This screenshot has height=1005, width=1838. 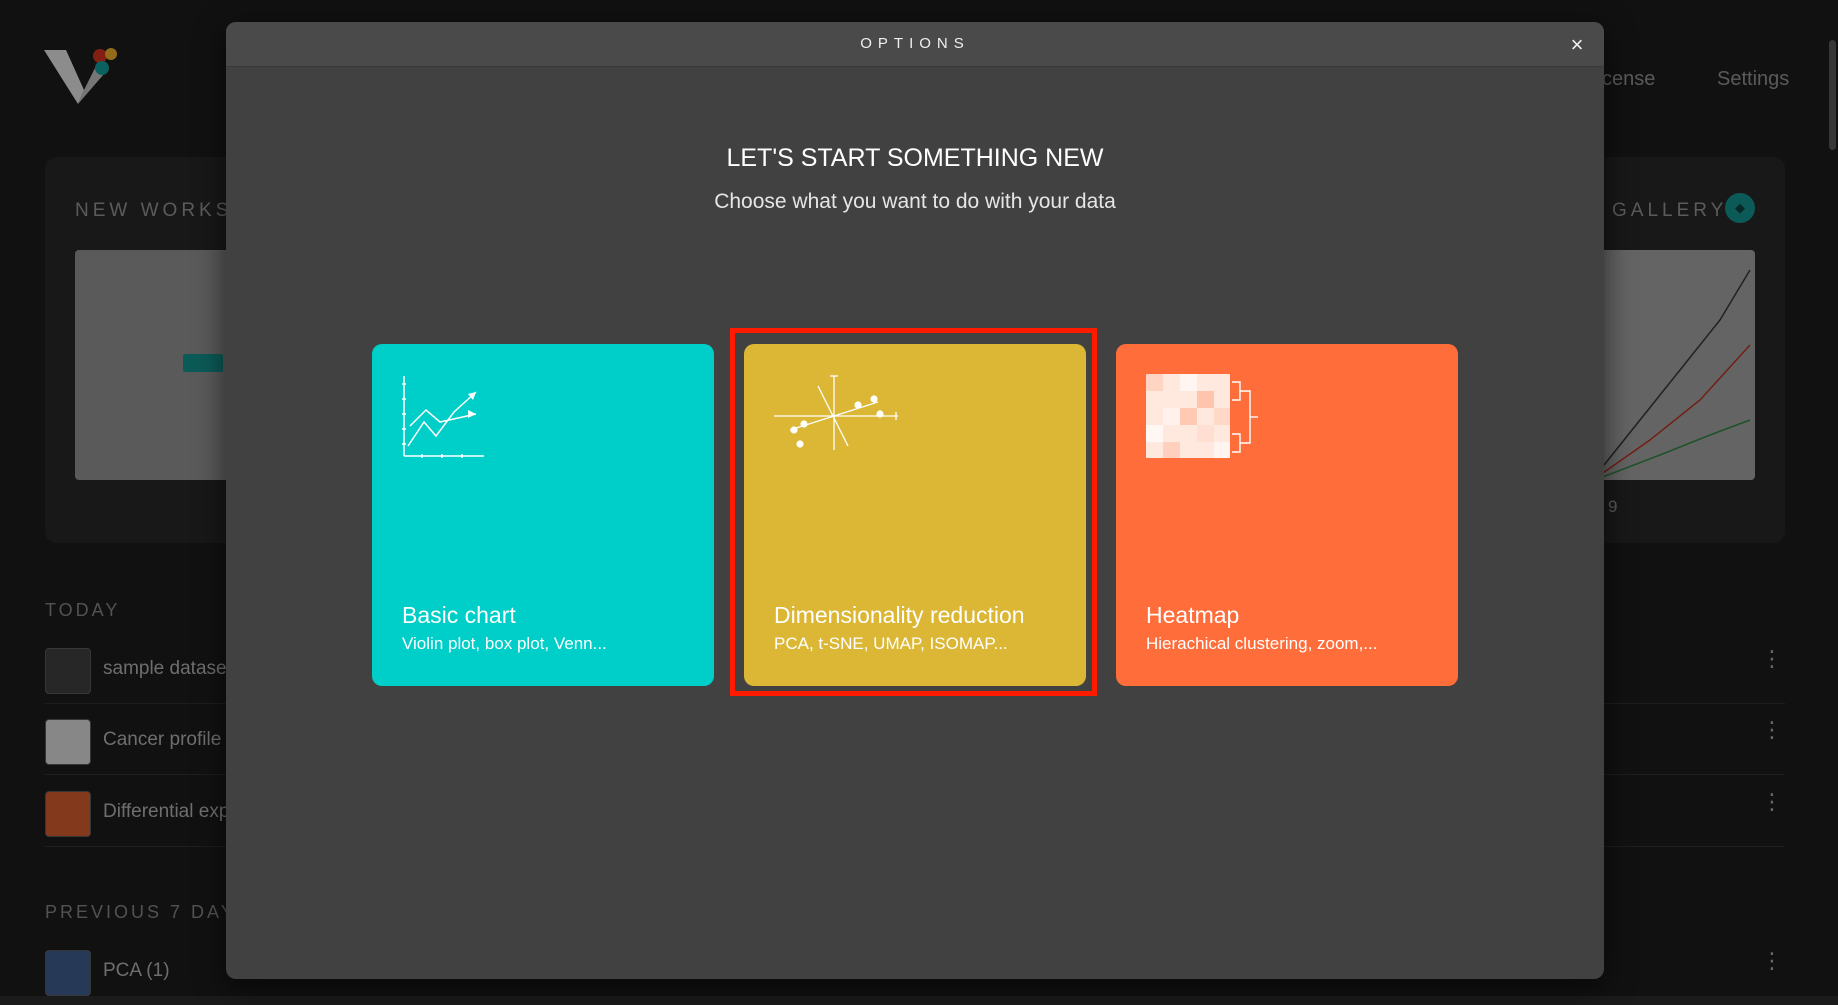 I want to click on card-title: Dimensionality reduction, so click(x=899, y=615).